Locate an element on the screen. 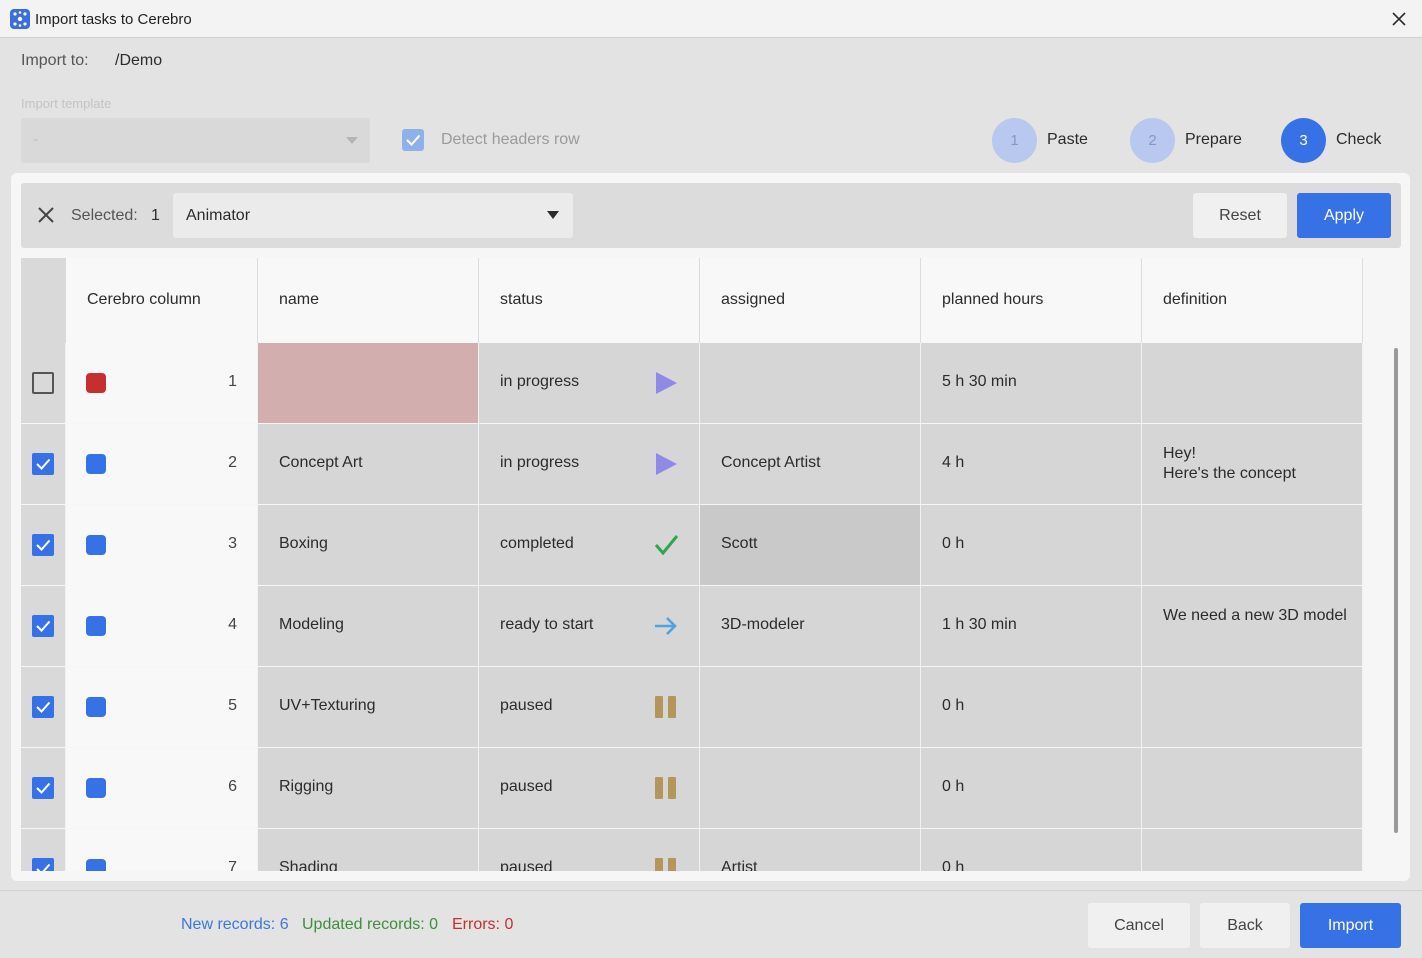  column-header-label: status is located at coordinates (521, 299).